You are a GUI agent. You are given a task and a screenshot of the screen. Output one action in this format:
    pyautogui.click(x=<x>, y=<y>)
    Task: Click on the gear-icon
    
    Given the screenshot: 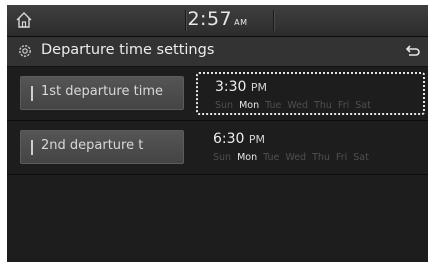 What is the action you would take?
    pyautogui.click(x=25, y=51)
    